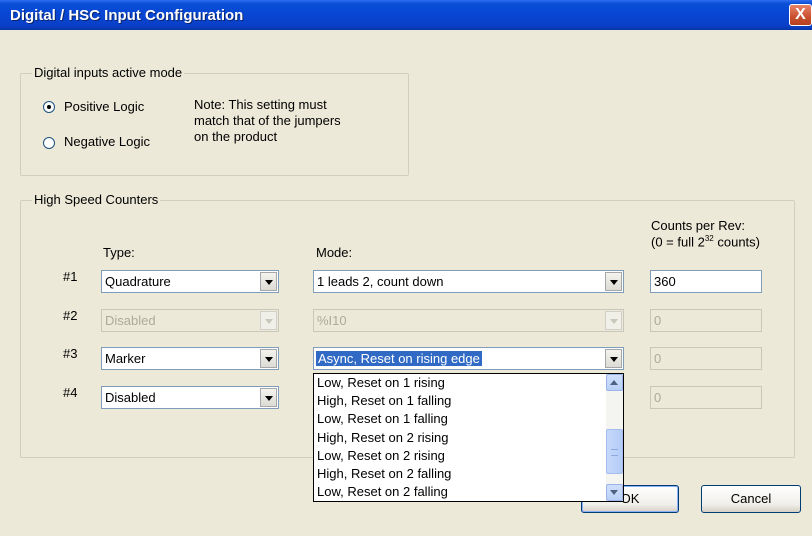  What do you see at coordinates (332, 320) in the screenshot?
I see `counter-2-mode-value: %I10` at bounding box center [332, 320].